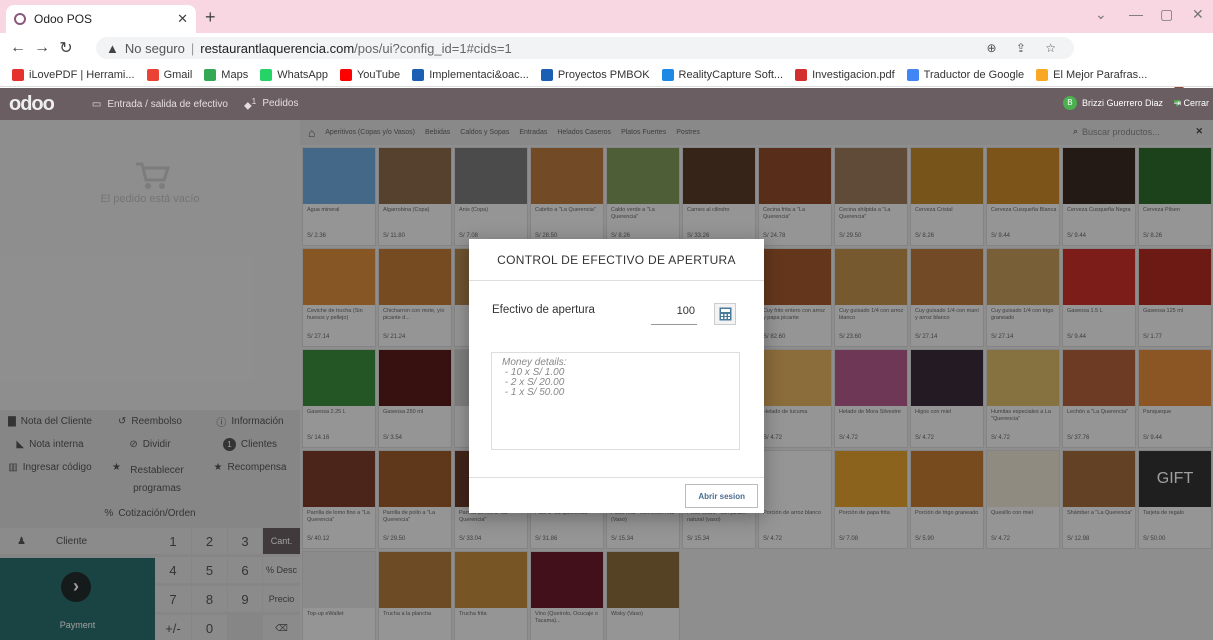 This screenshot has height=640, width=1213. Describe the element at coordinates (42, 48) in the screenshot. I see `forward-icon: →` at that location.